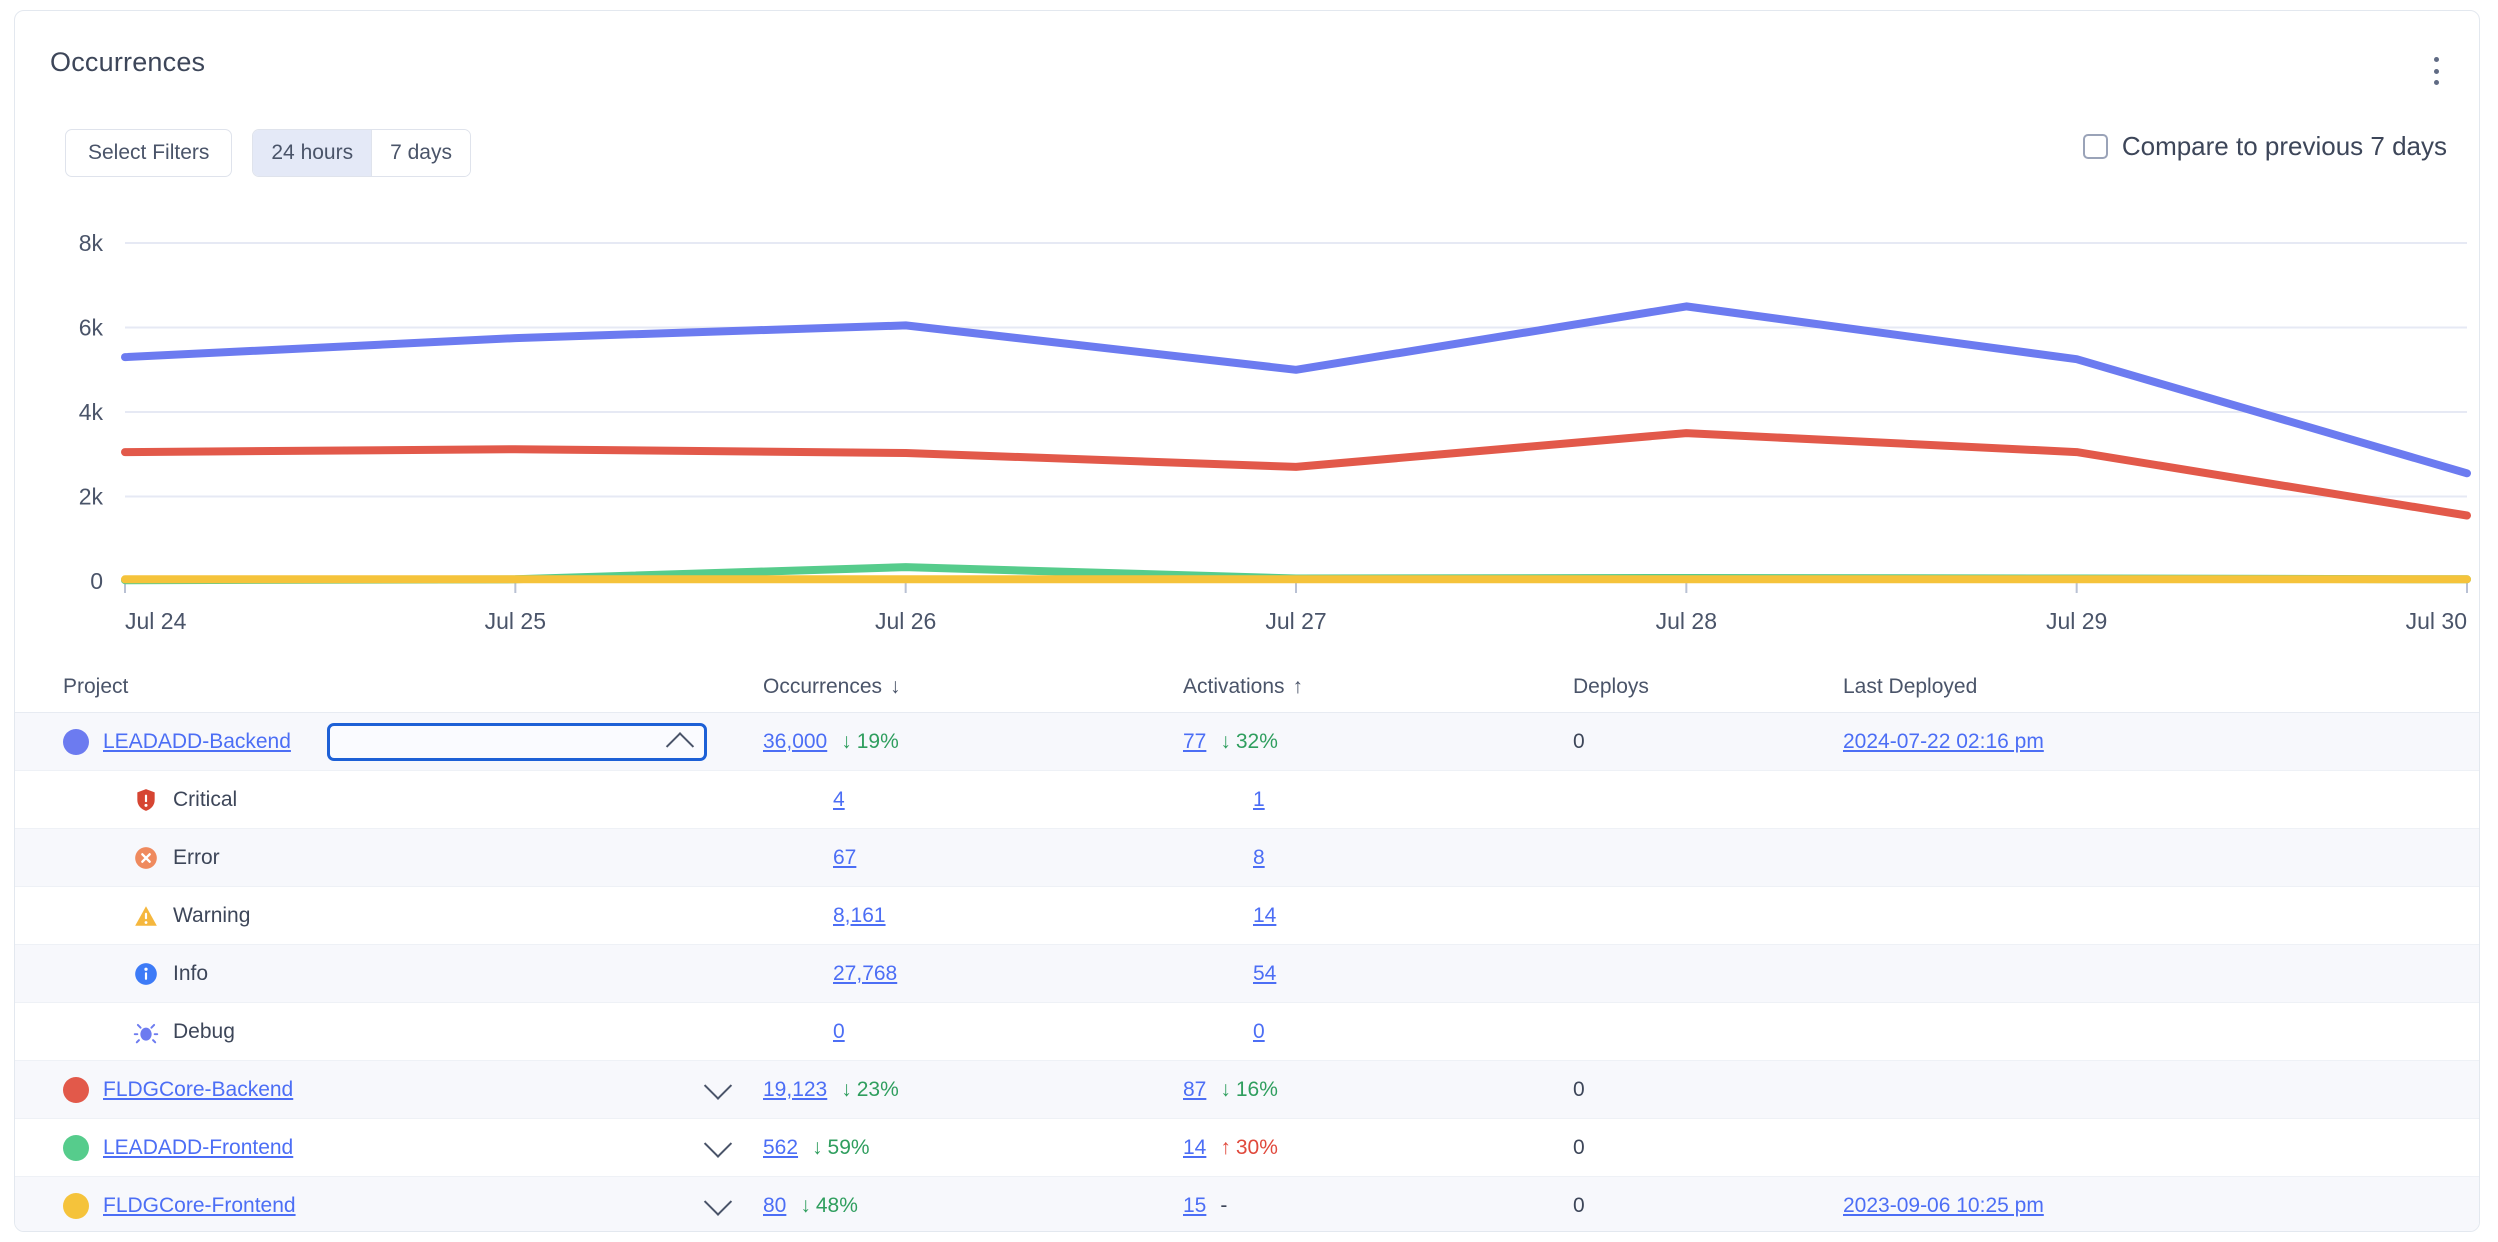 The image size is (2498, 1242). I want to click on svg-text: 6k, so click(91, 328).